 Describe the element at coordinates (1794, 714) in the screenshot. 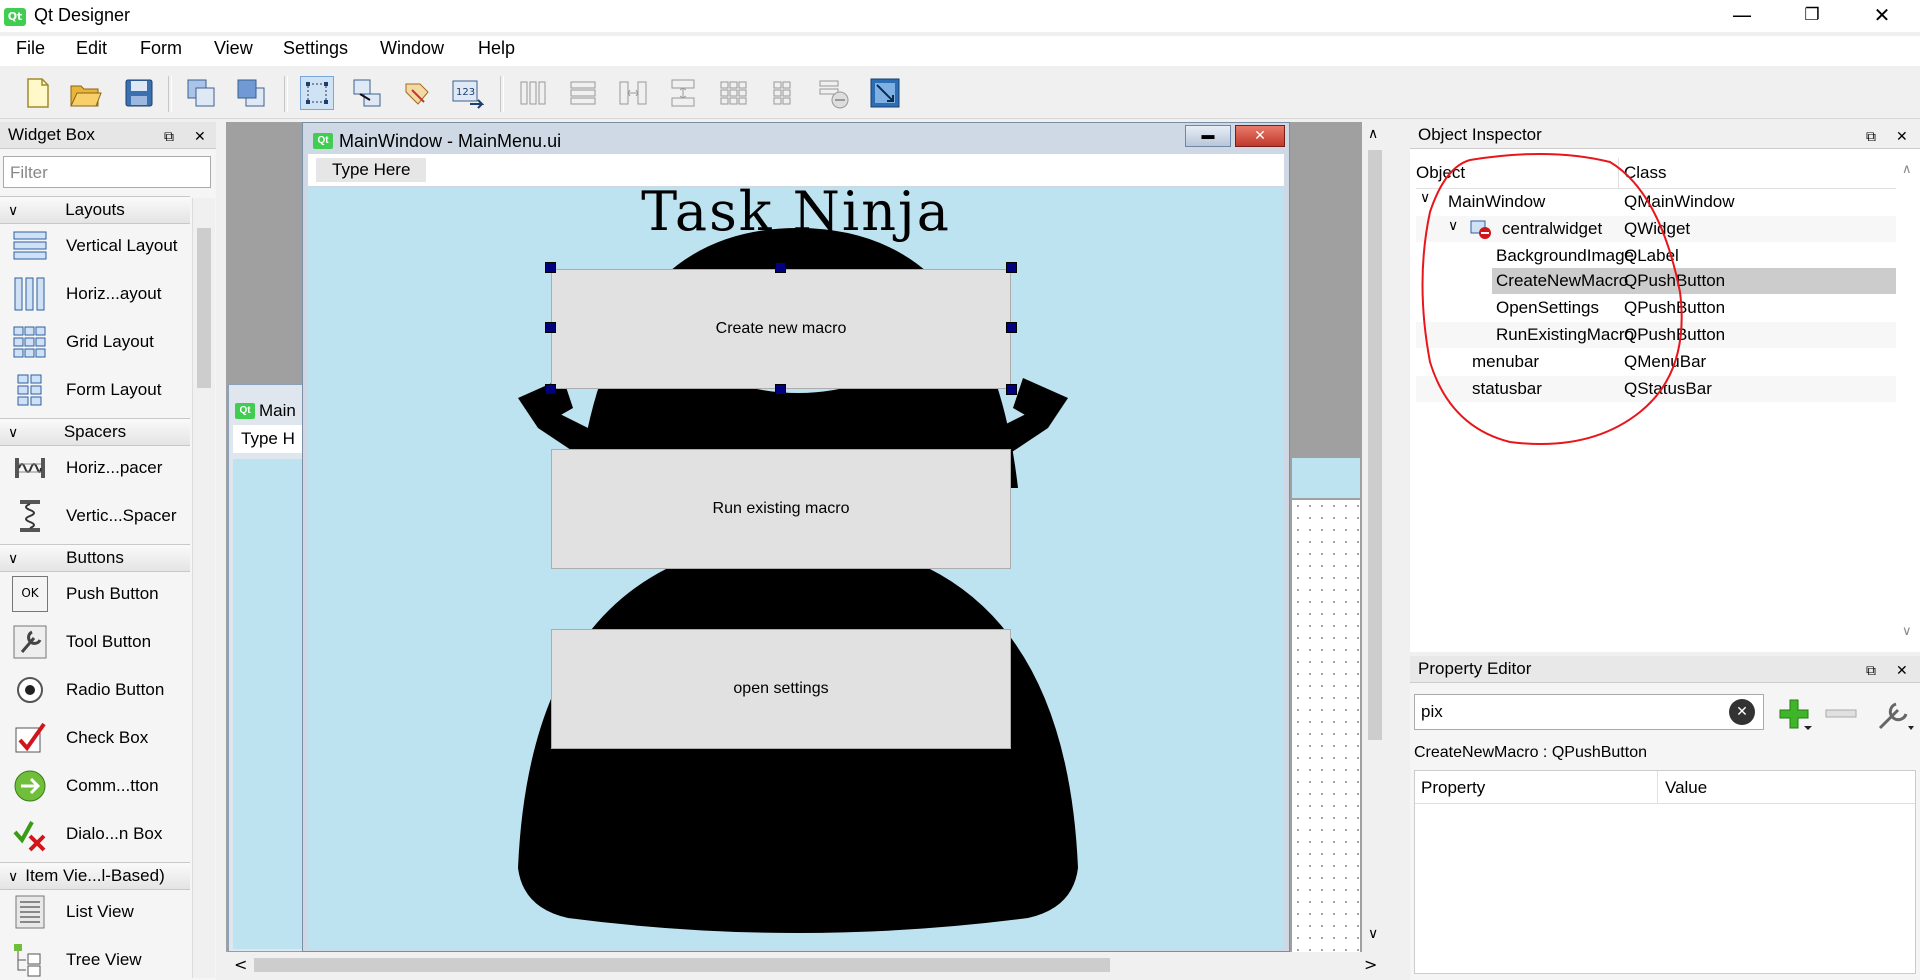

I see `add-dynamic-property-icon` at that location.